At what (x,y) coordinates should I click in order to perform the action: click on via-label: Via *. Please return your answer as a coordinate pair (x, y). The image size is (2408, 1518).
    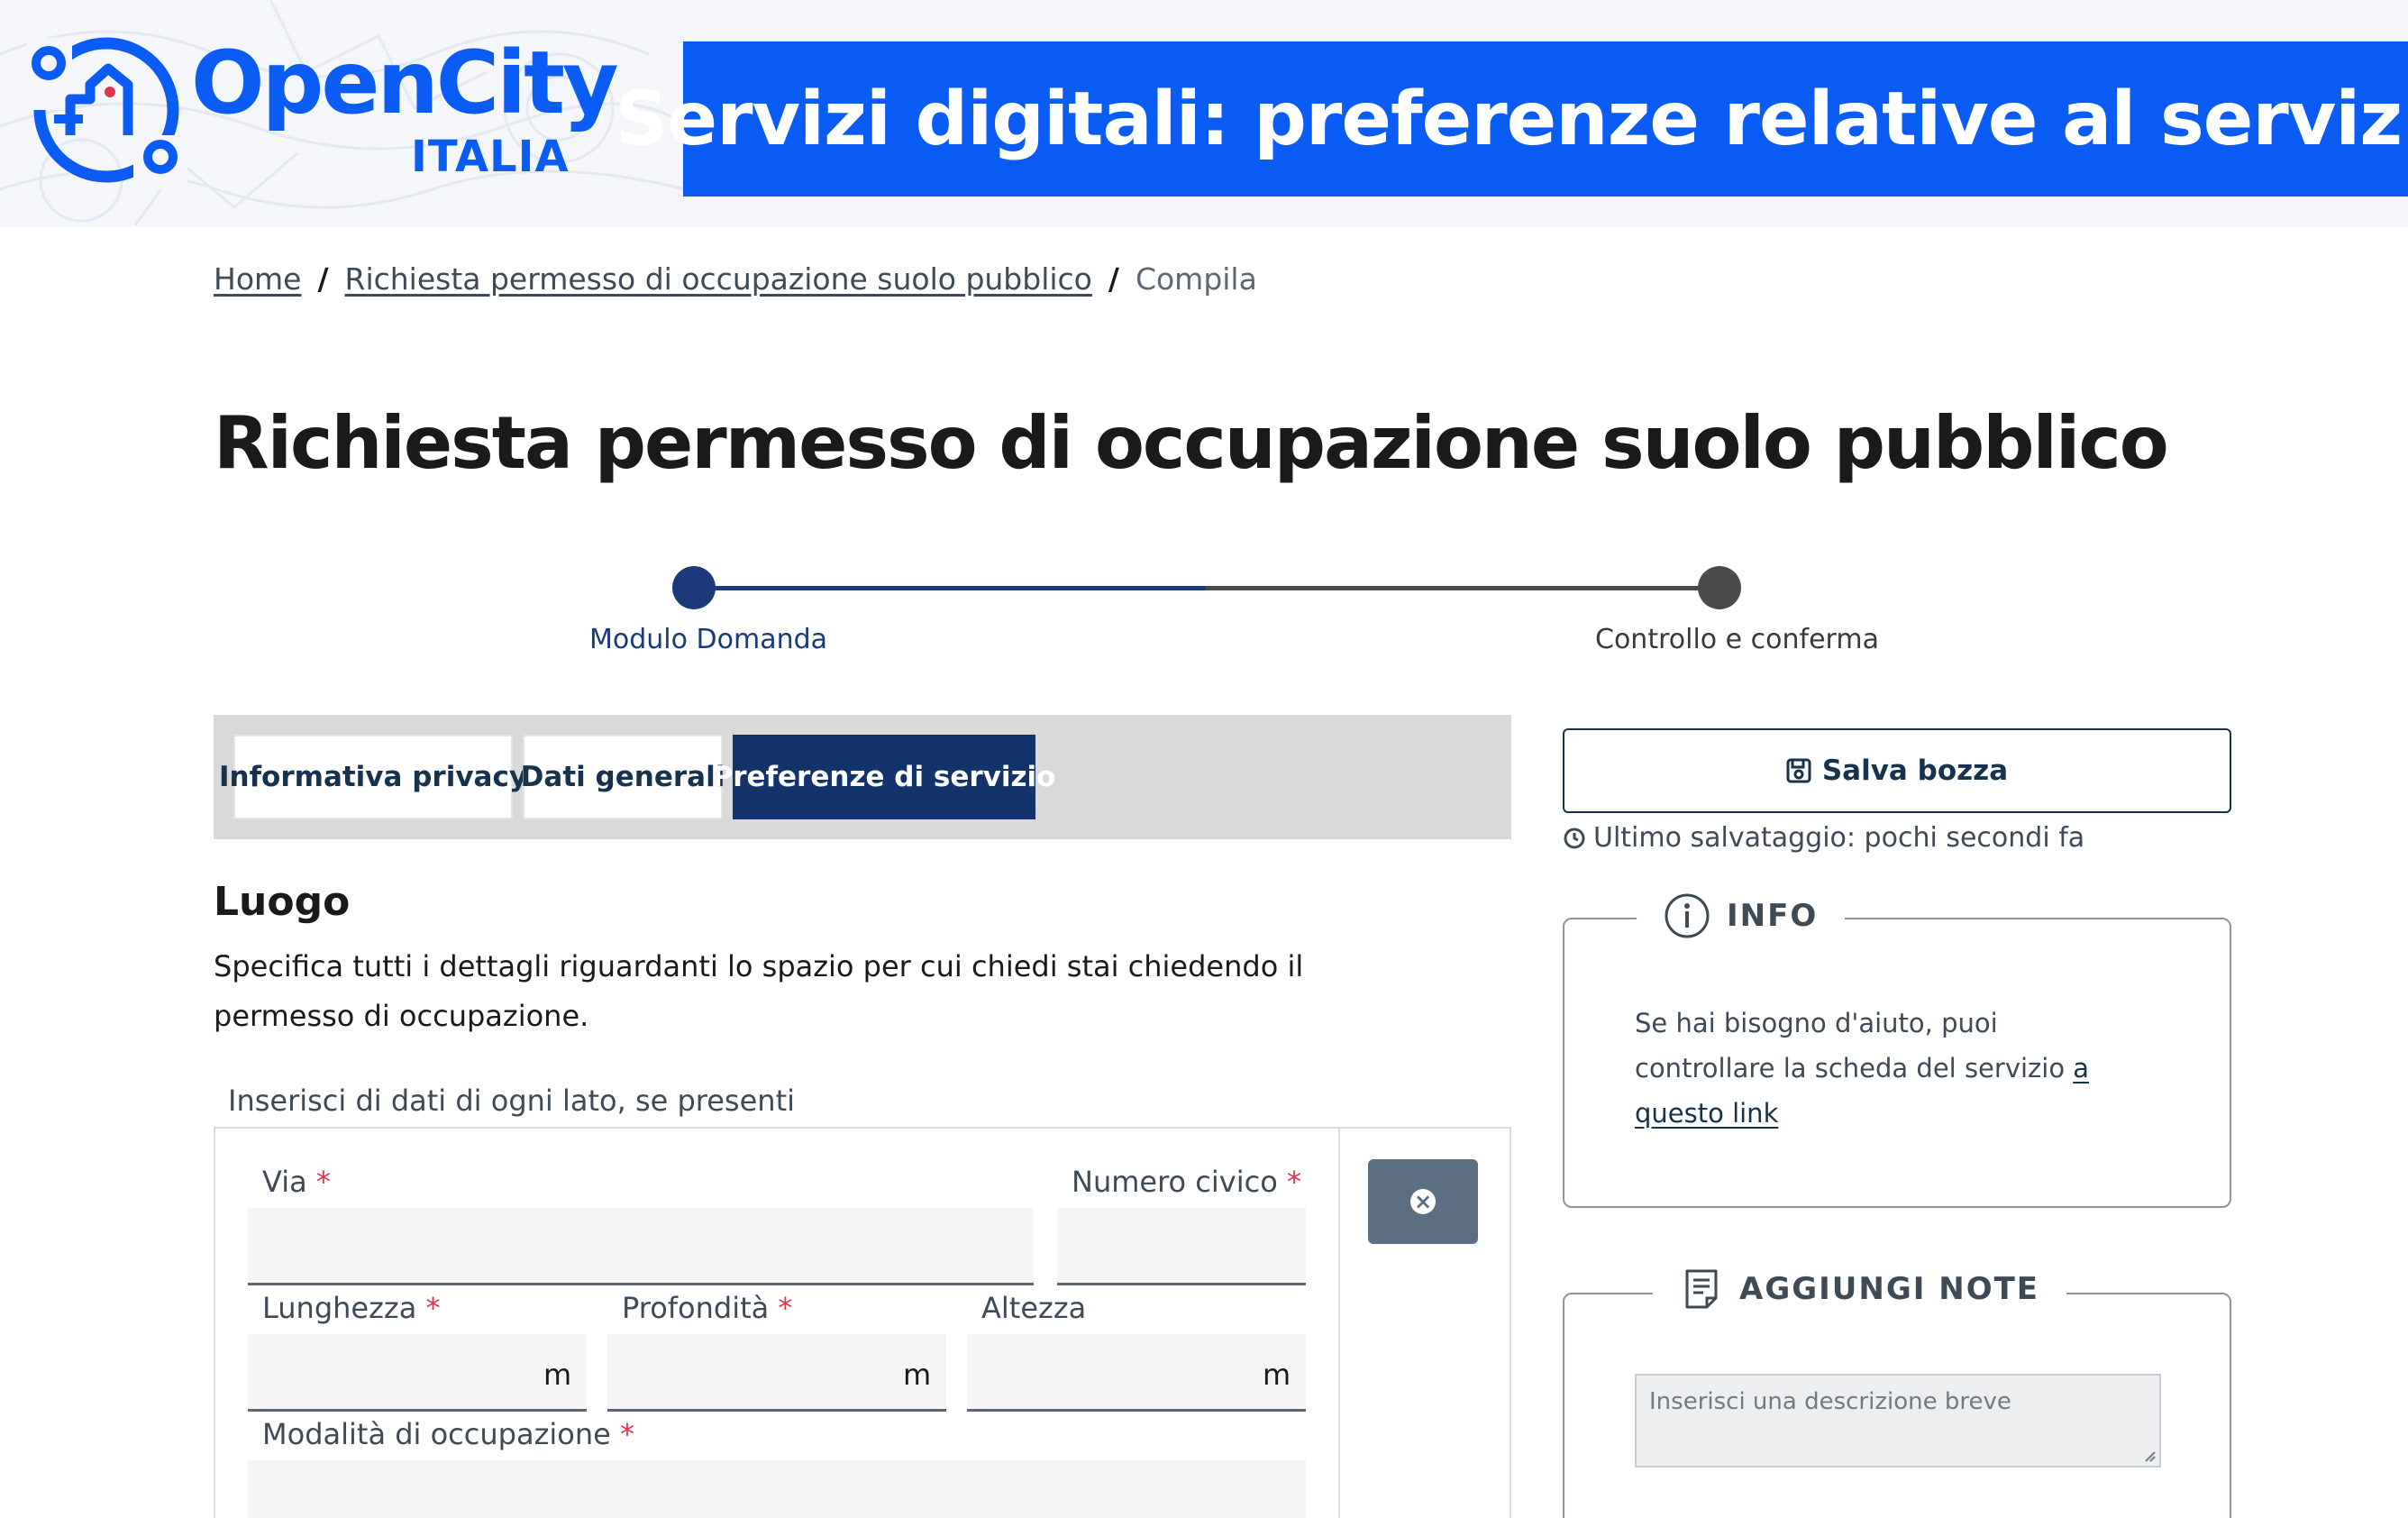
    Looking at the image, I should click on (296, 1182).